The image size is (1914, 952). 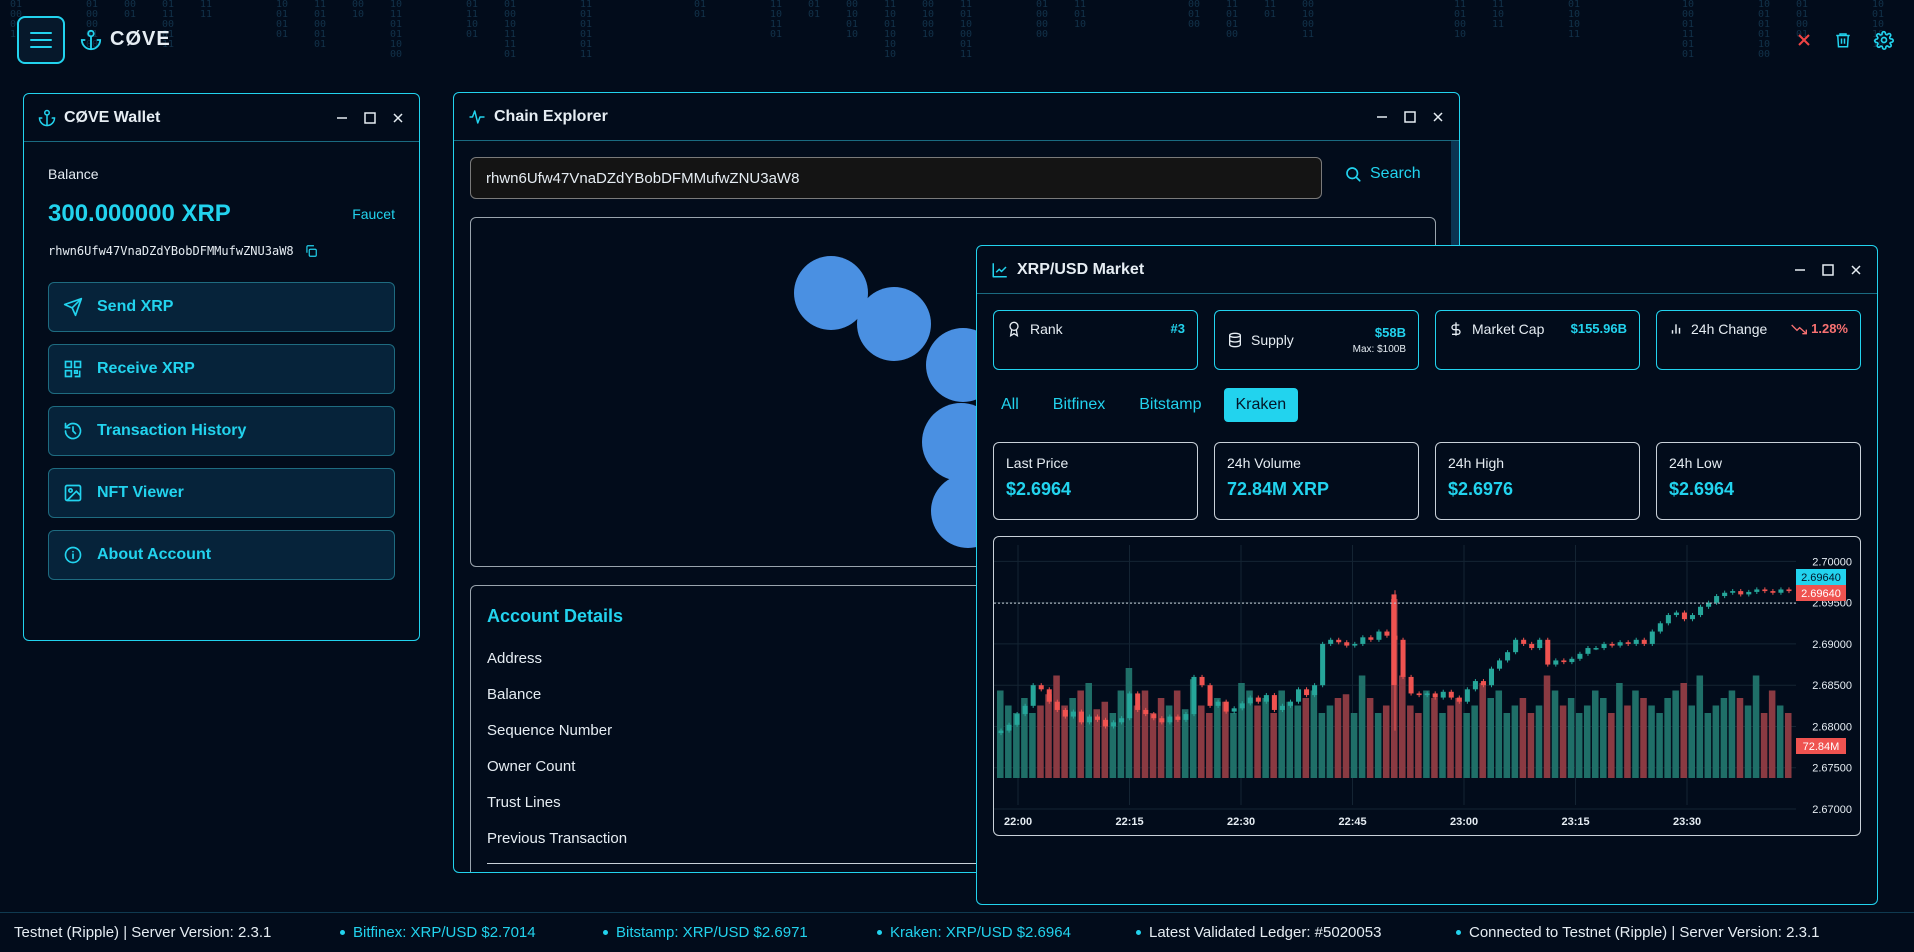 What do you see at coordinates (320, 25) in the screenshot?
I see `matrix-column: 11 01 00 01 01` at bounding box center [320, 25].